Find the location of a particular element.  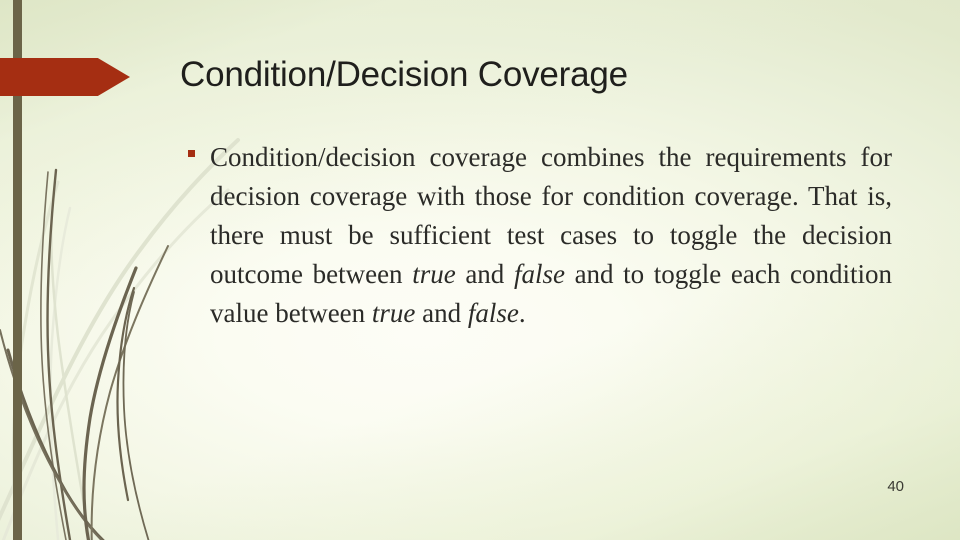

page-number: 40 is located at coordinates (895, 486).